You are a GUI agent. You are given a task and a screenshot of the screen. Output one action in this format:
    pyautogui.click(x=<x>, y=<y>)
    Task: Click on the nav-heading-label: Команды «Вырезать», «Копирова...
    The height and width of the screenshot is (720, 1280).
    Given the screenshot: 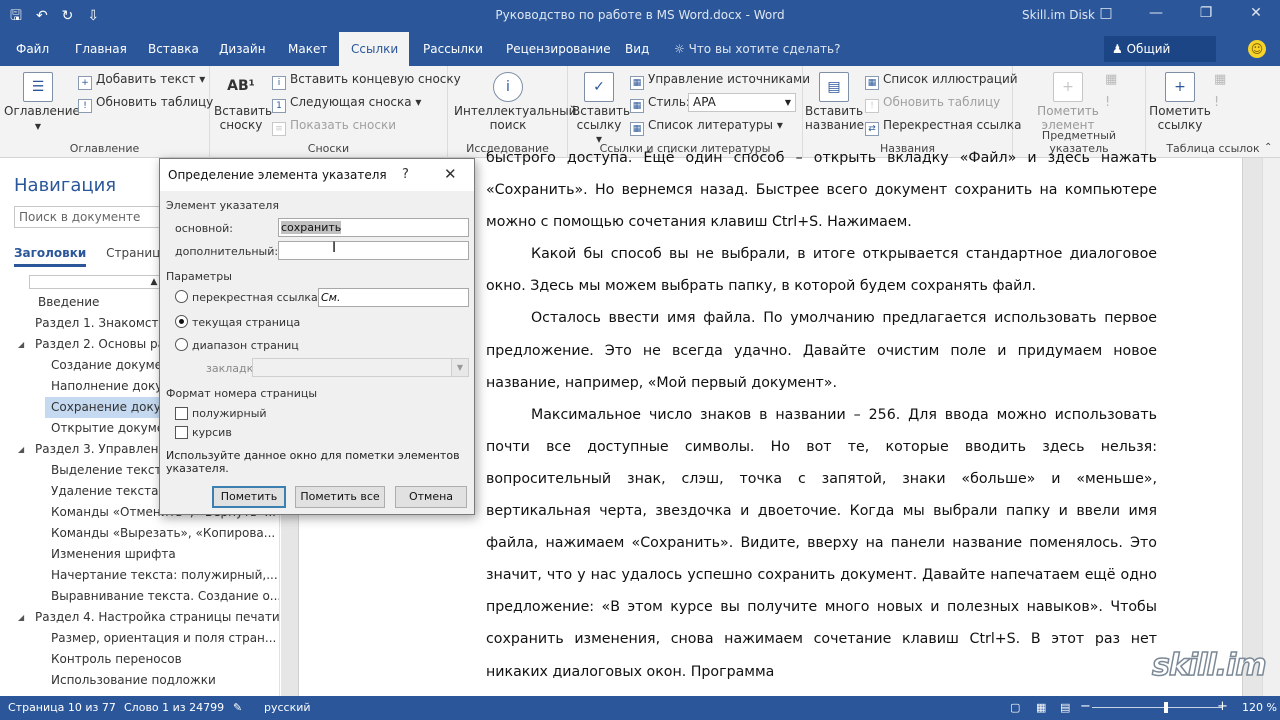 What is the action you would take?
    pyautogui.click(x=163, y=533)
    